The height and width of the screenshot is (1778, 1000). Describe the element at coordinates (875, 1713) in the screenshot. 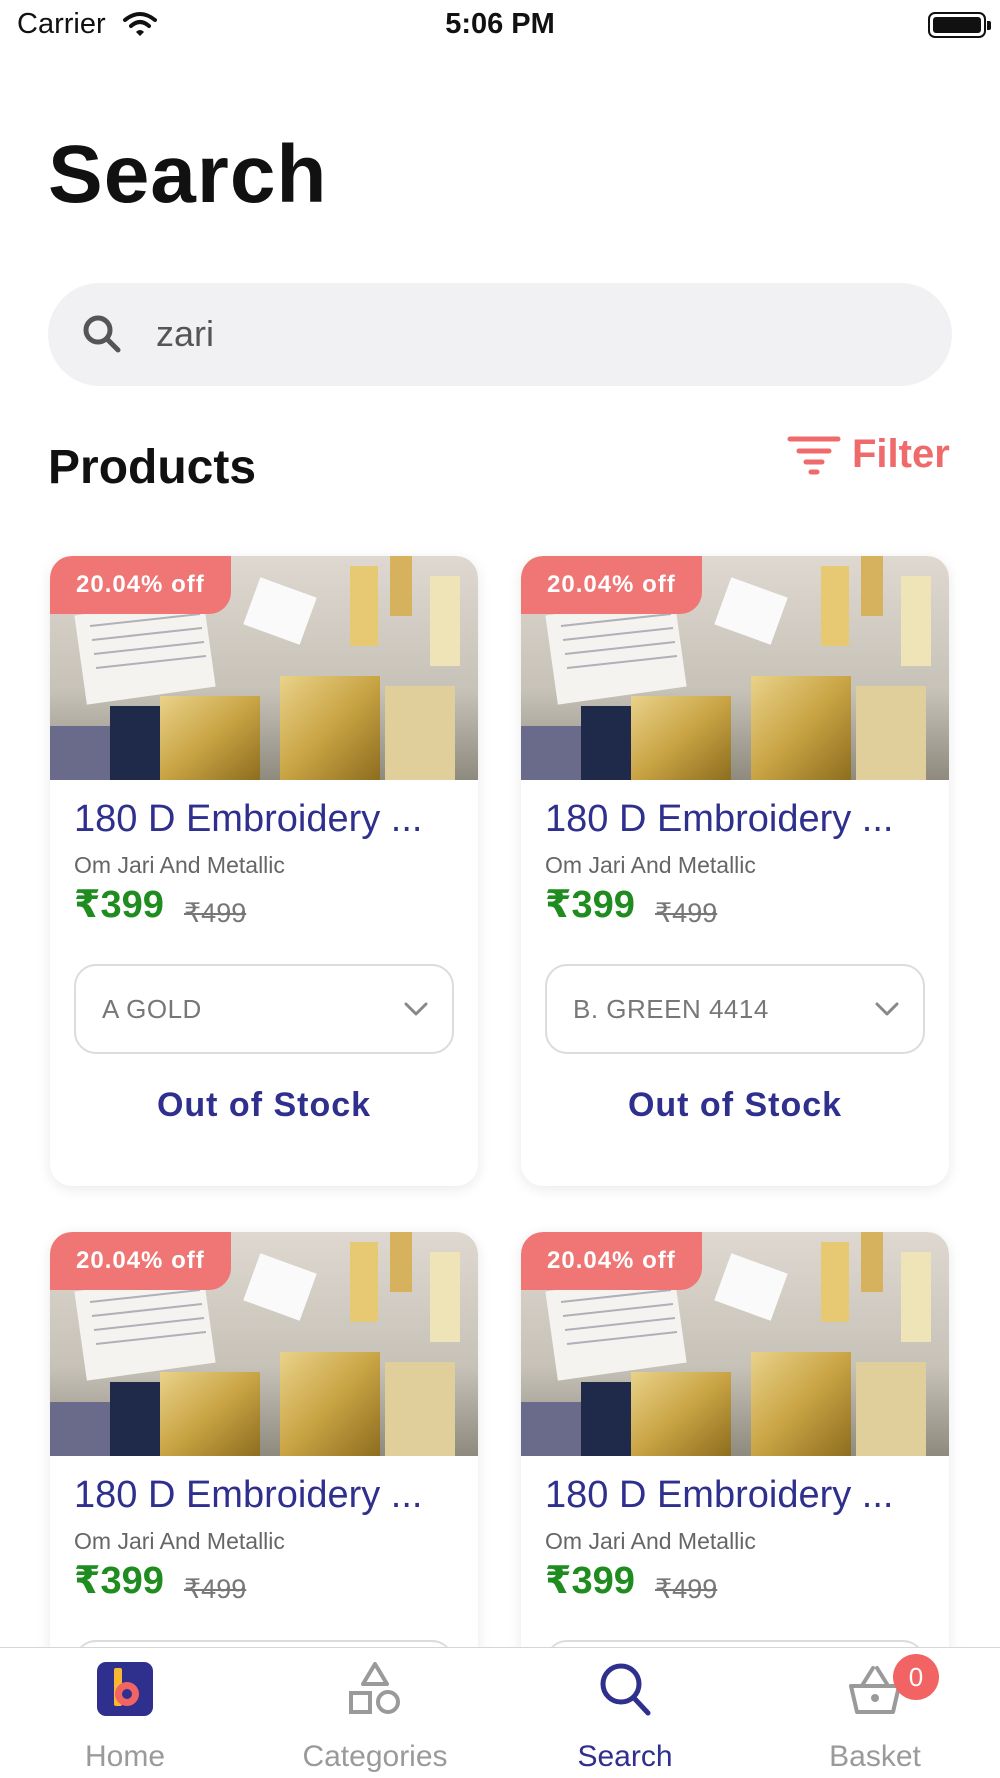

I see `tab-basket: 0 Basket` at that location.